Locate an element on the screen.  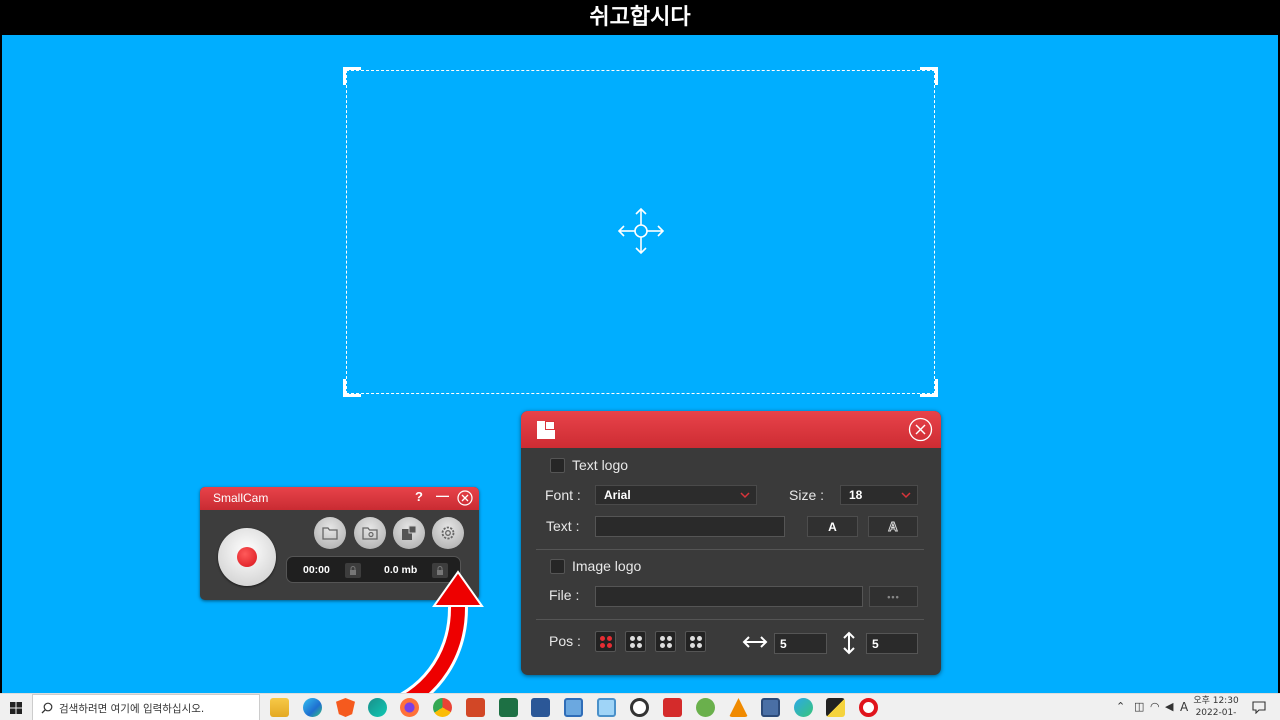
position-label: Pos : is located at coordinates (565, 641).